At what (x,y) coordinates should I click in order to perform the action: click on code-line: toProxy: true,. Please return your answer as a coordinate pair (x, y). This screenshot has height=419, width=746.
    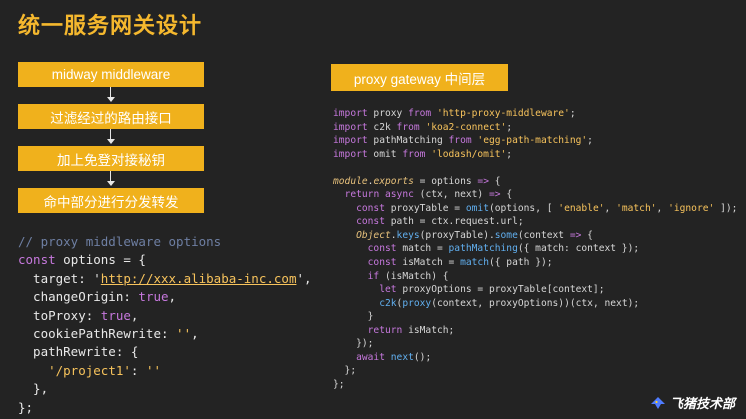
    Looking at the image, I should click on (78, 315).